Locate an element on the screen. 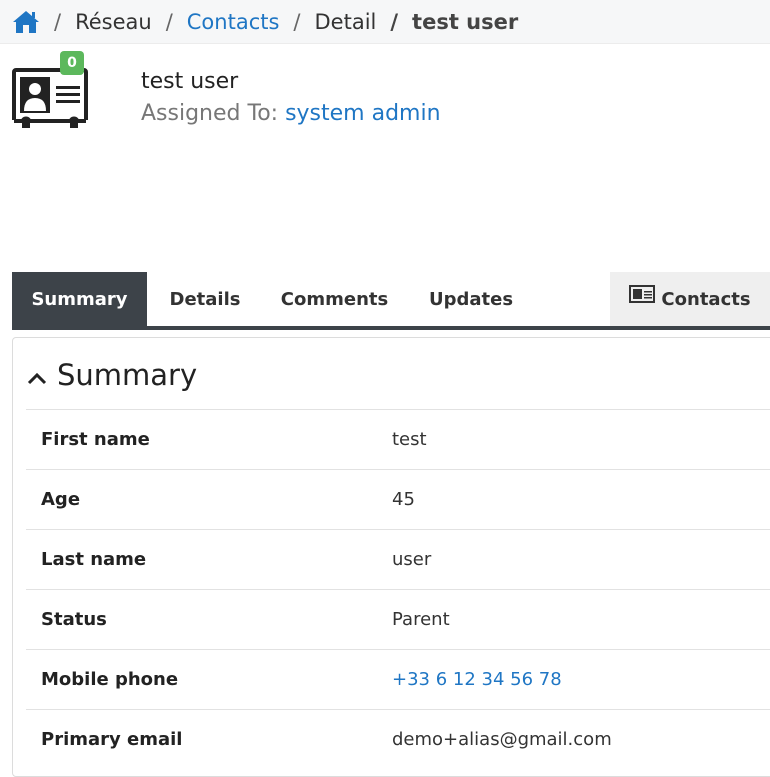  chevron-up-icon is located at coordinates (42, 375).